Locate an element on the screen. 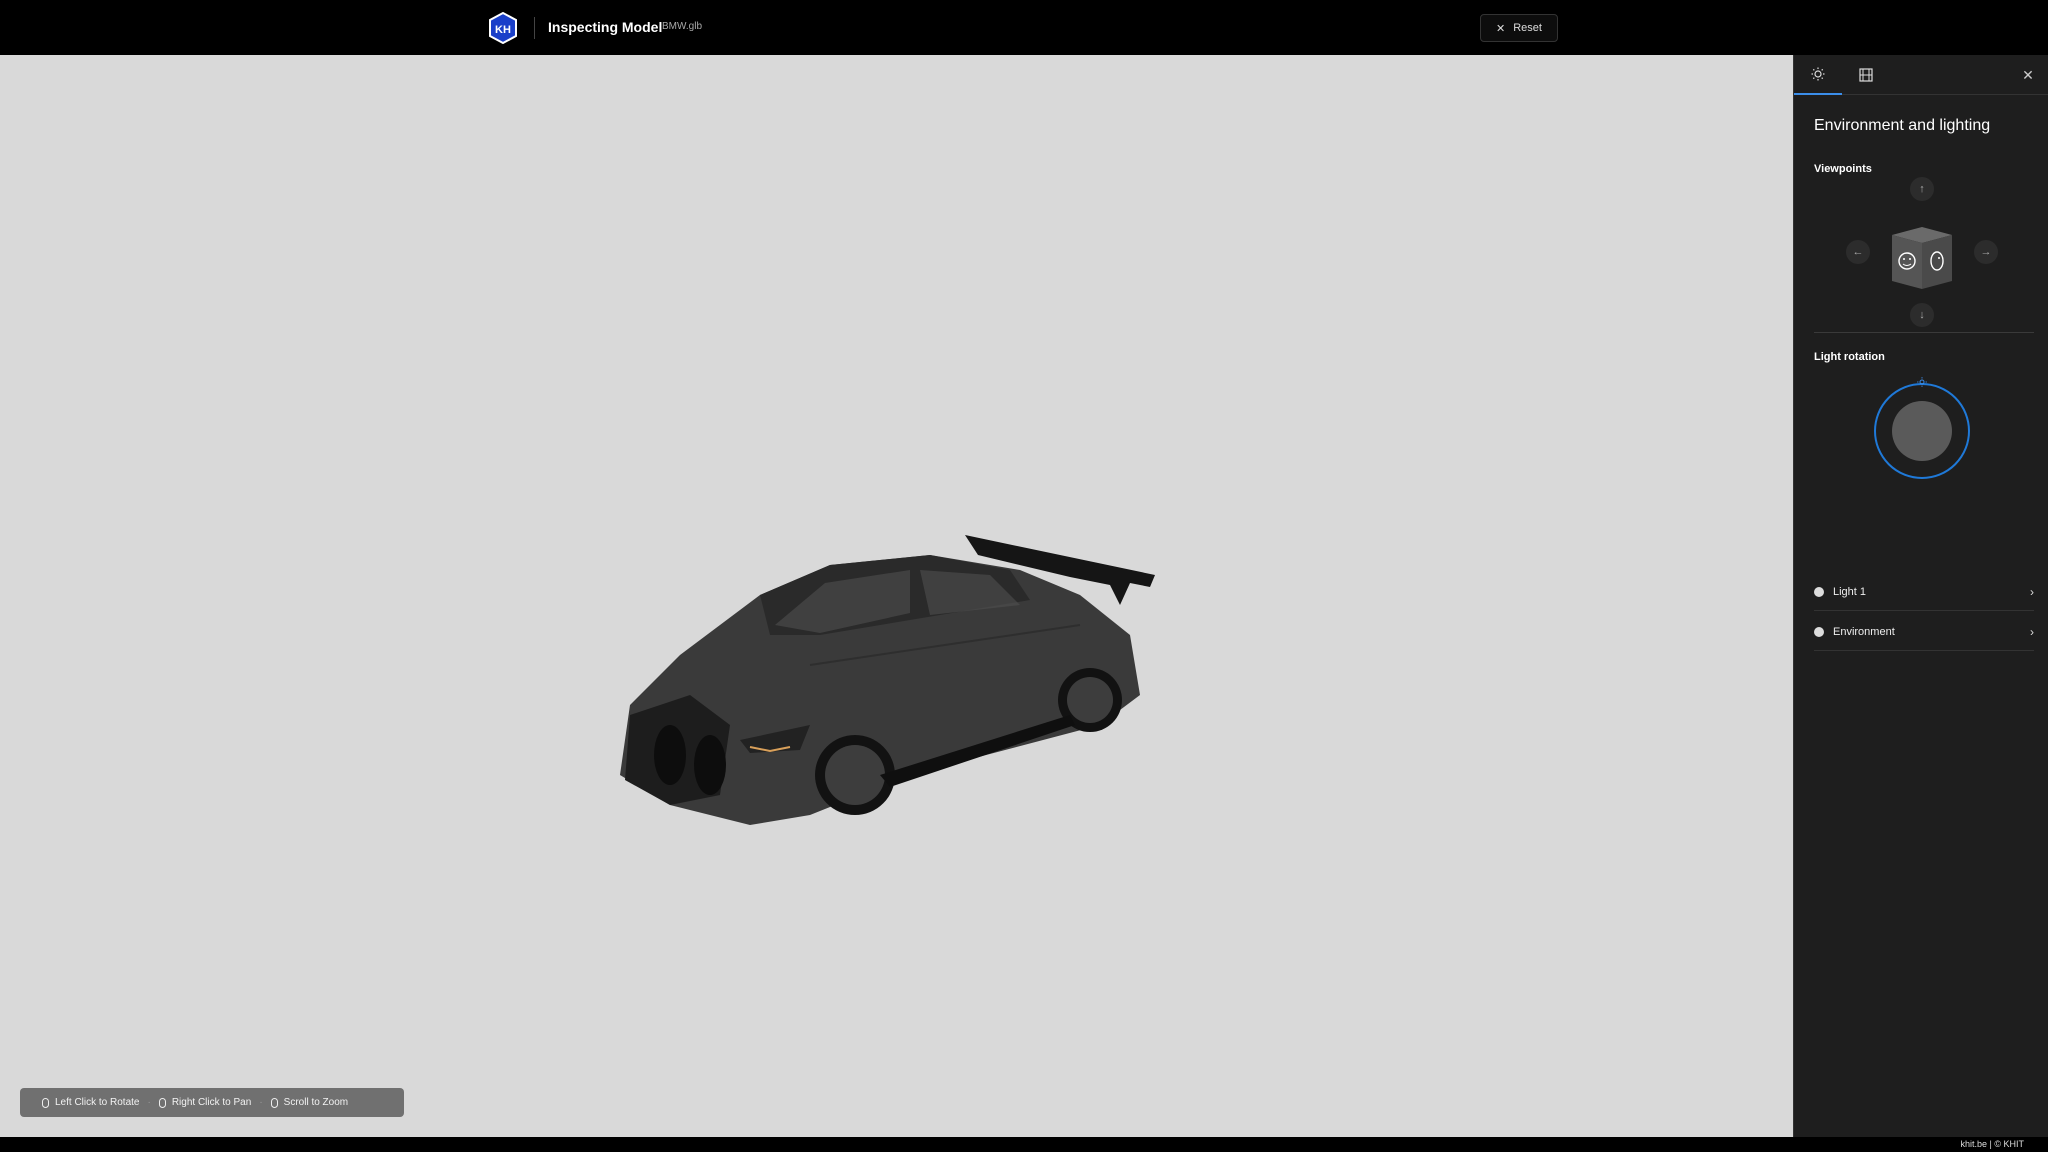 The width and height of the screenshot is (2048, 1152). list-item-label: Light 1 is located at coordinates (1850, 591).